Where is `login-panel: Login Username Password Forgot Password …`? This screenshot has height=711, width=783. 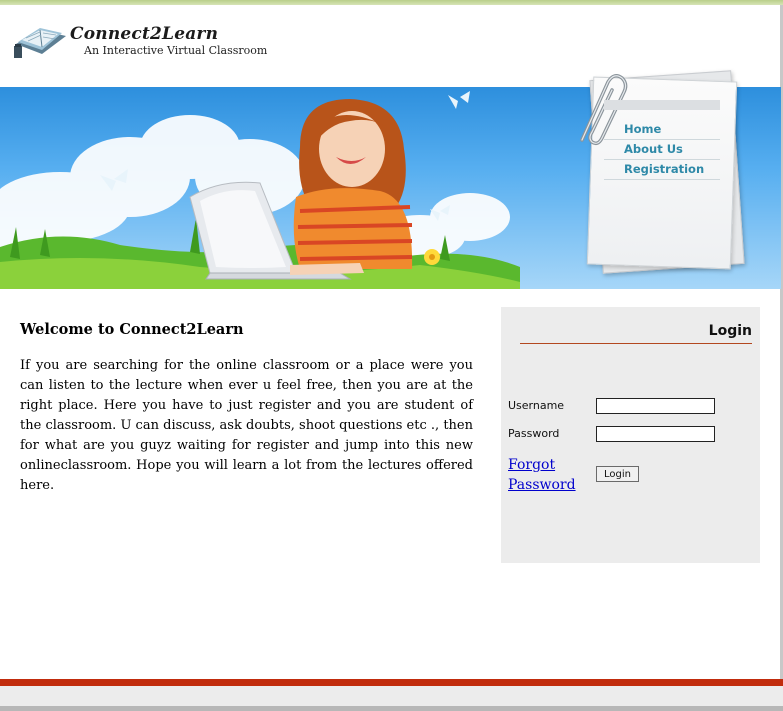
login-panel: Login Username Password Forgot Password … is located at coordinates (630, 435).